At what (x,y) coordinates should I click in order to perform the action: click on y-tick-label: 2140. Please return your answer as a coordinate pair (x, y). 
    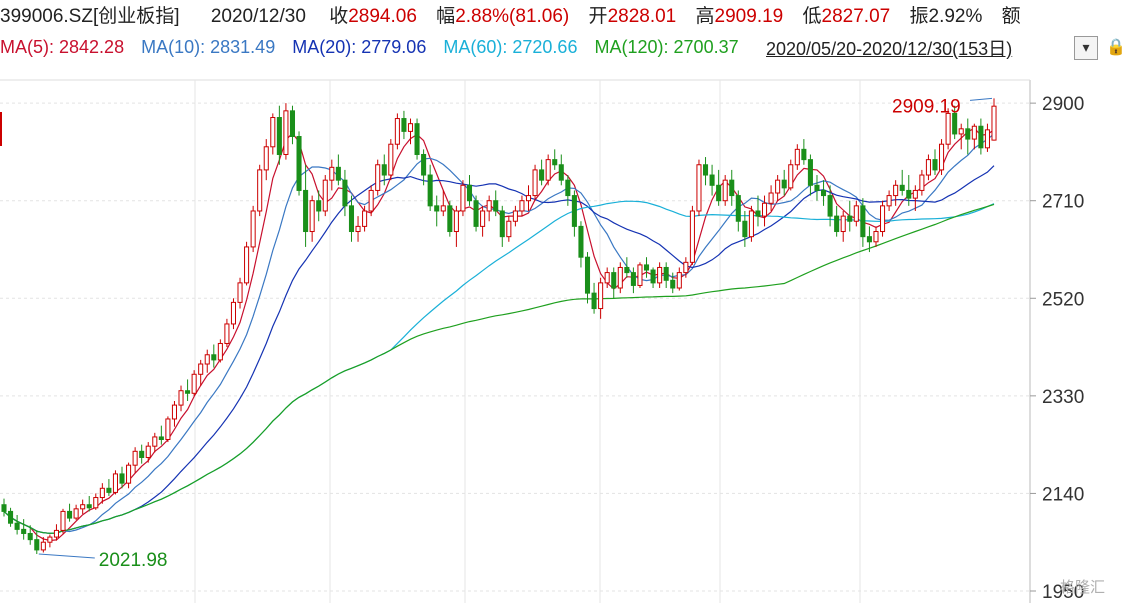
    Looking at the image, I should click on (1063, 494).